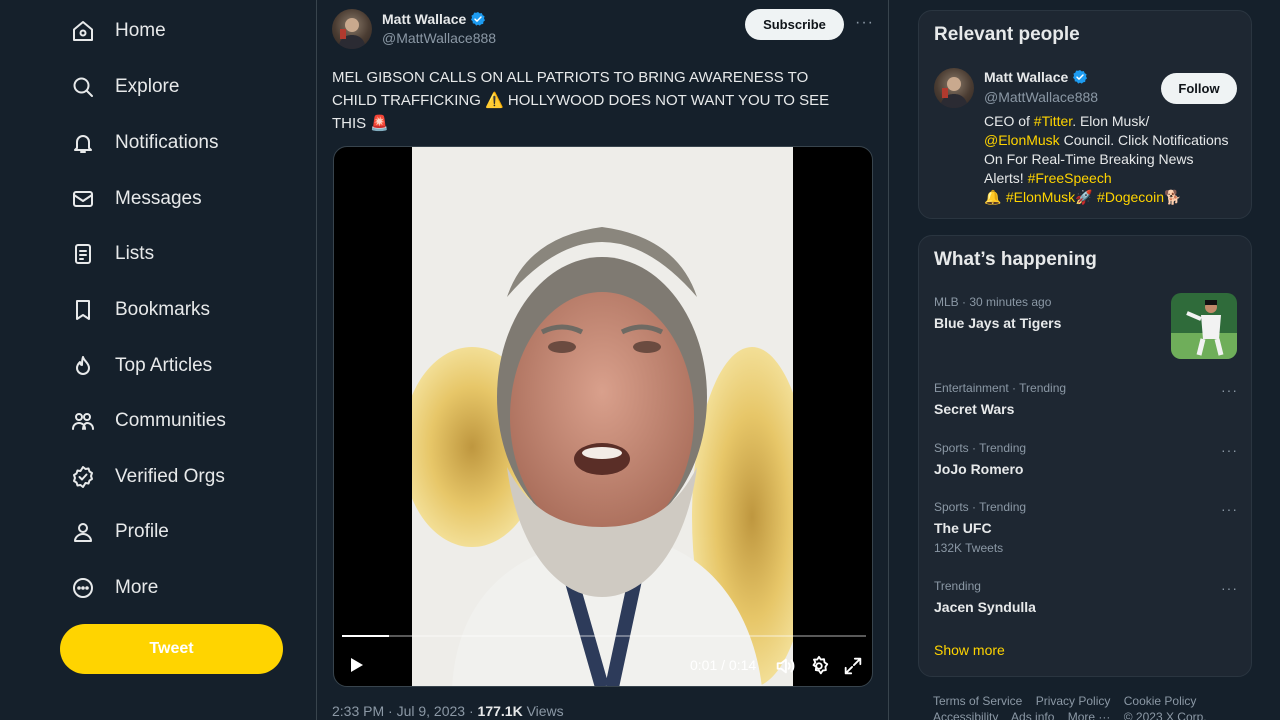  Describe the element at coordinates (985, 607) in the screenshot. I see `trend-title: Jacen Syndulla` at that location.